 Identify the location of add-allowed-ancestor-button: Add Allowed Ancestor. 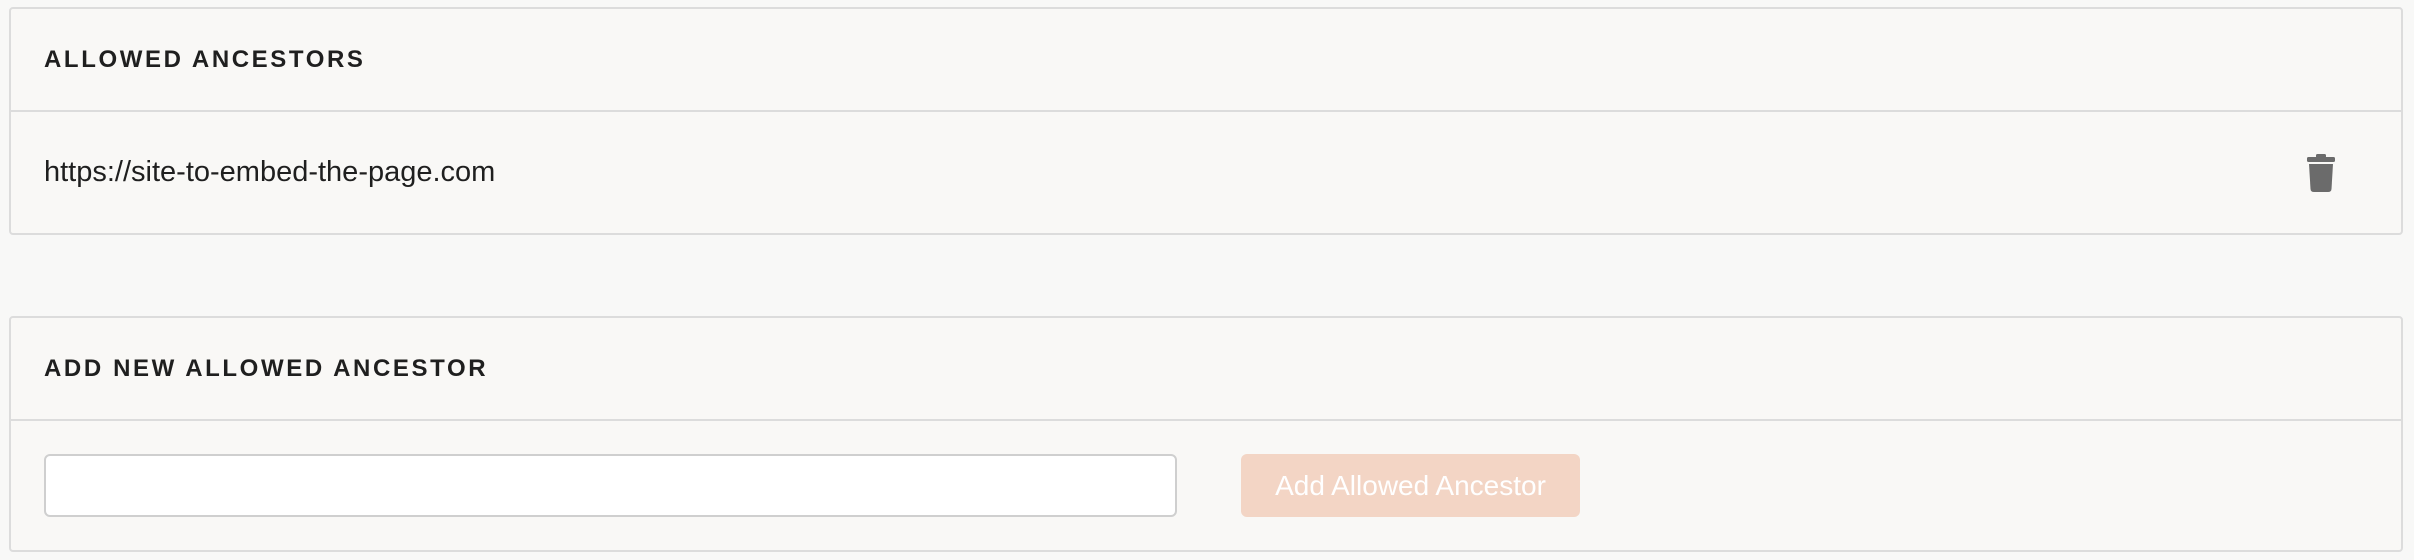
(1410, 485).